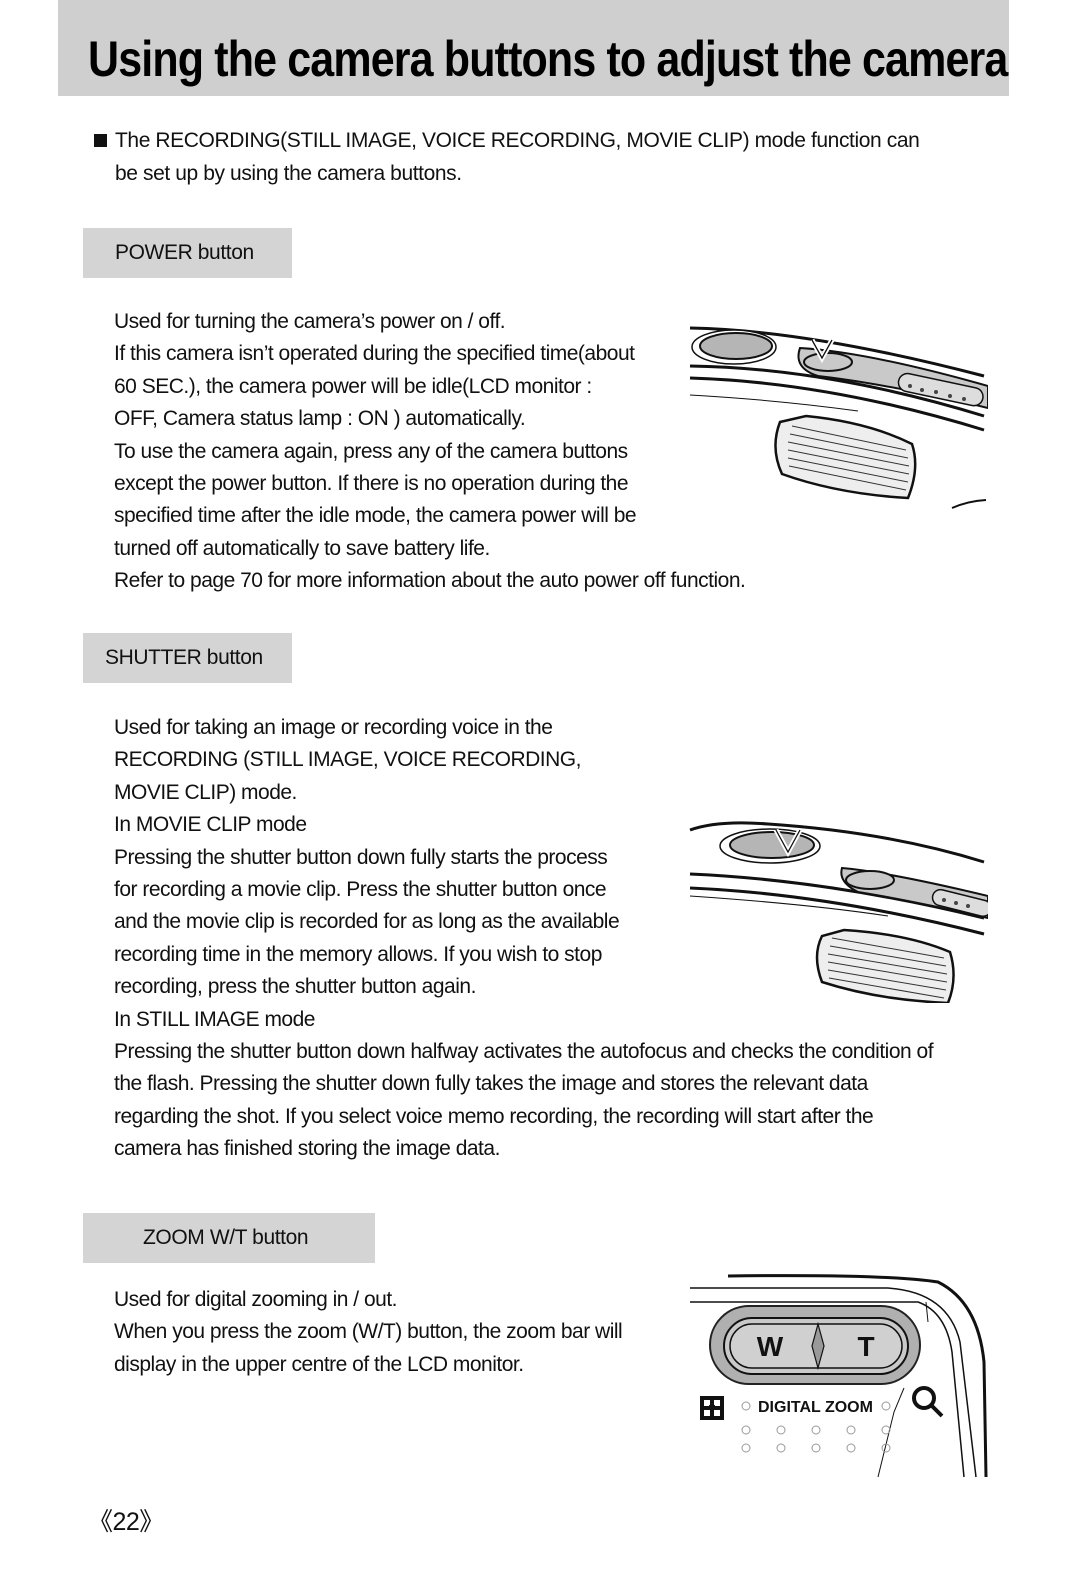 The width and height of the screenshot is (1080, 1585). What do you see at coordinates (229, 1238) in the screenshot?
I see `zoom-section-heading: ZOOM W/T button` at bounding box center [229, 1238].